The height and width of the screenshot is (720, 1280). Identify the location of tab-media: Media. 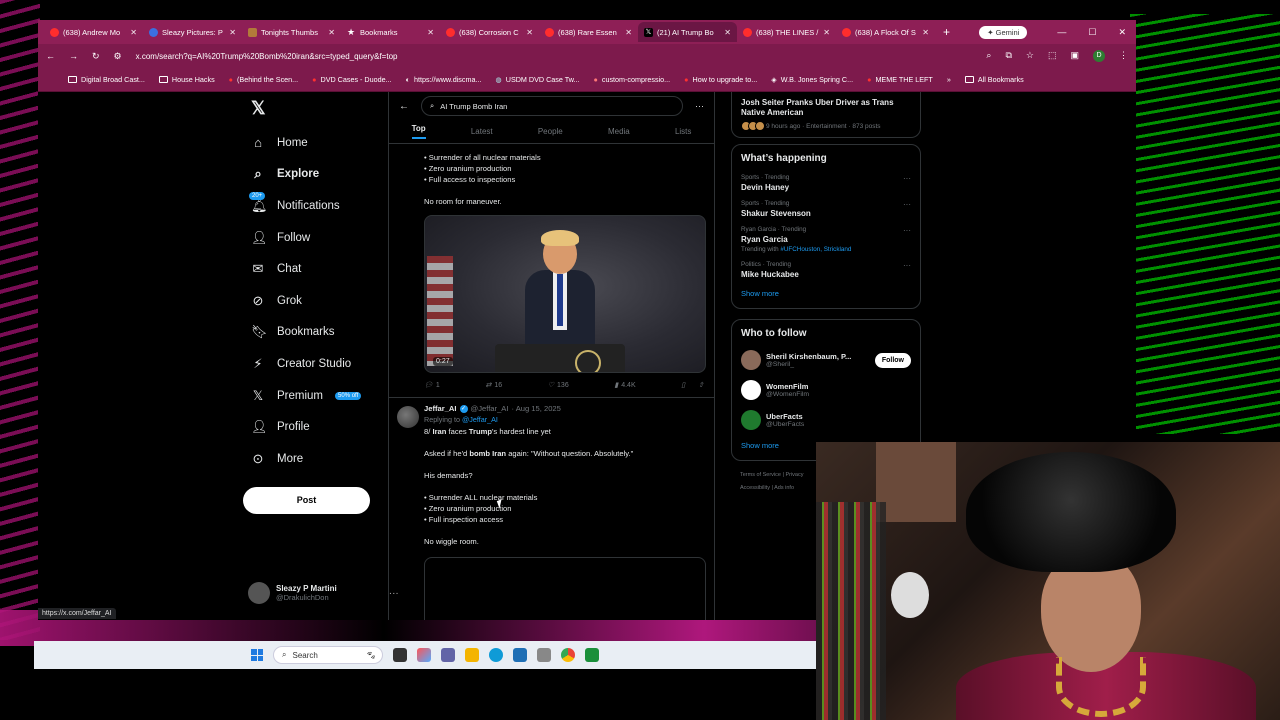
(619, 131).